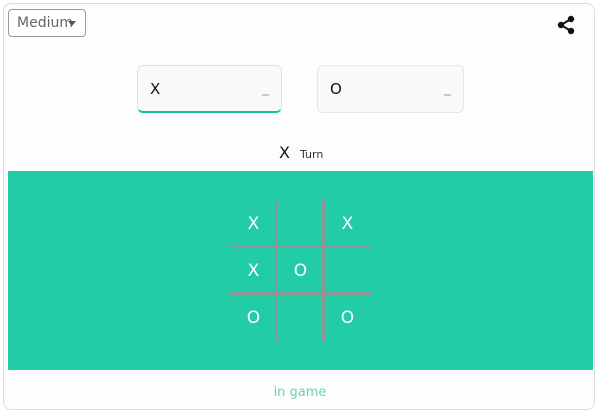 This screenshot has width=600, height=414. I want to click on game-status: in game, so click(300, 392).